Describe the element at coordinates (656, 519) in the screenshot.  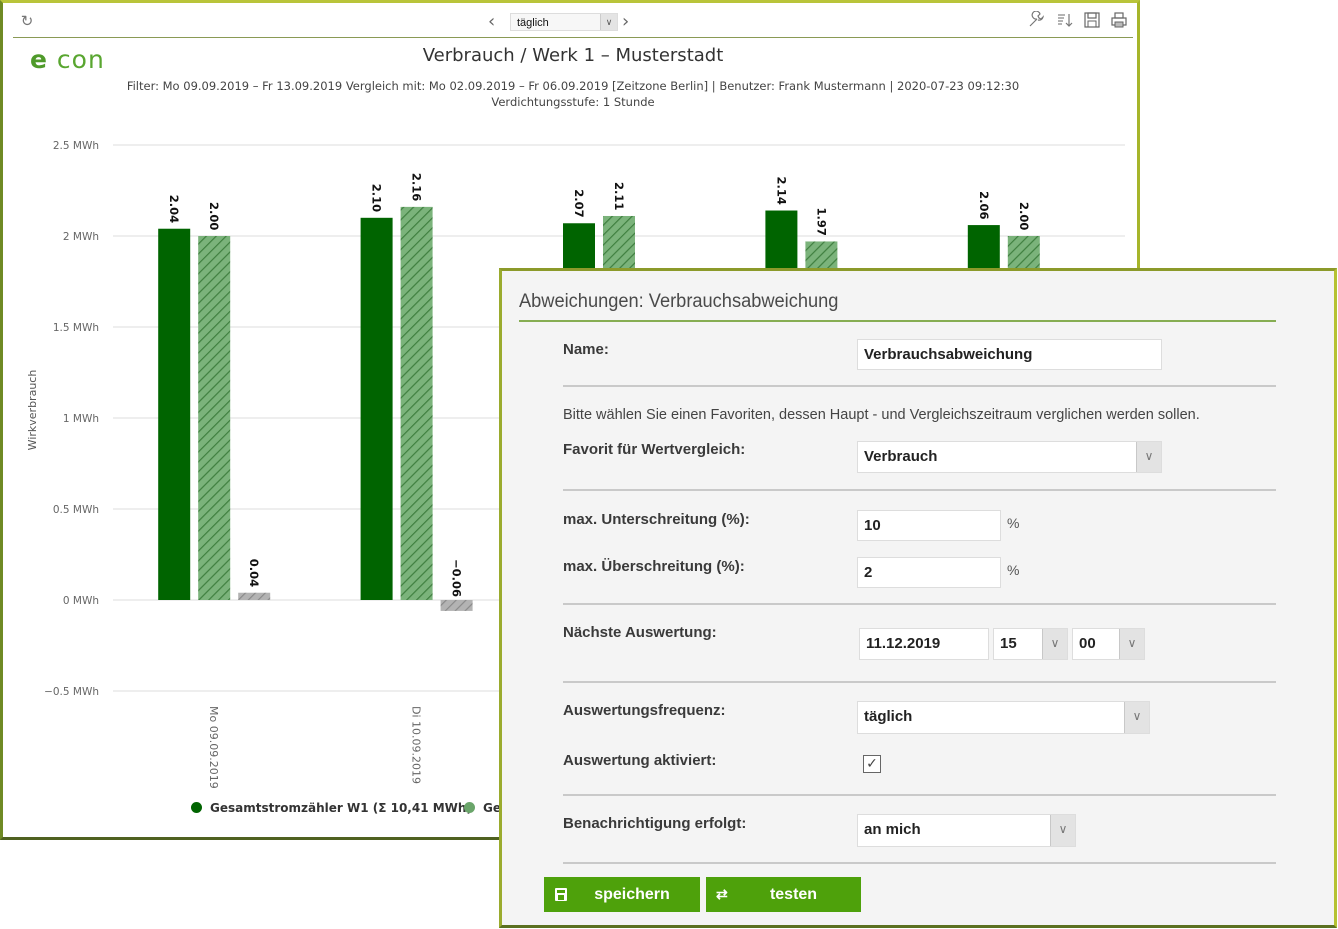
I see `under-threshold-label: max. Unterschreitung (%):` at that location.